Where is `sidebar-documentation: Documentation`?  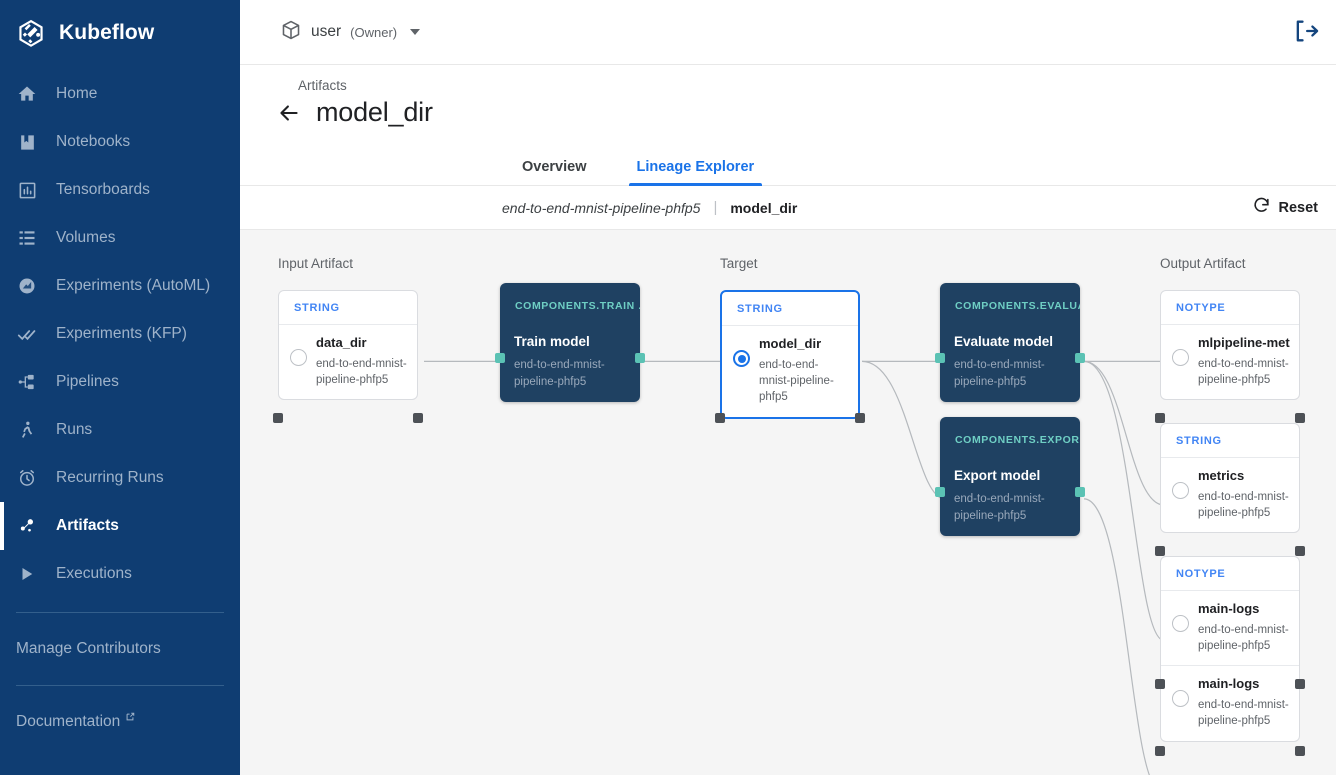 sidebar-documentation: Documentation is located at coordinates (120, 722).